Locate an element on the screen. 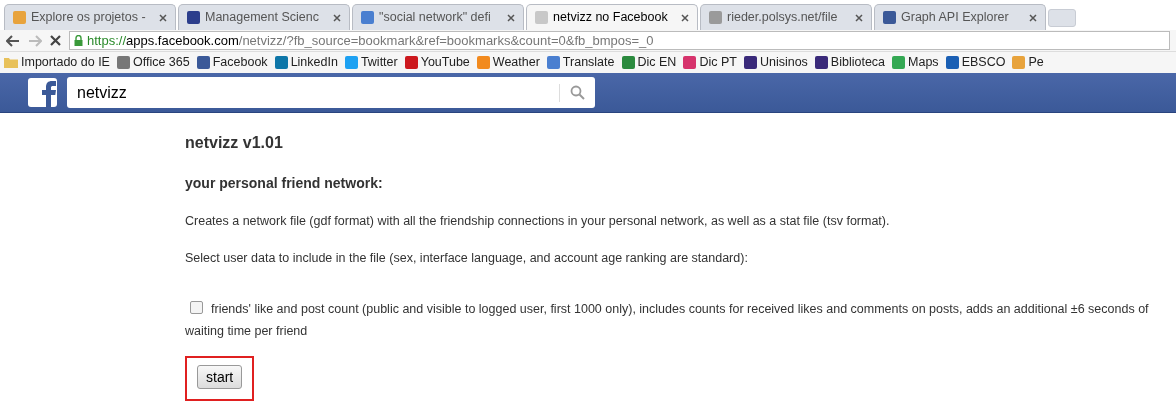 The image size is (1176, 412). browser-tab: netvizz no Facebook is located at coordinates (612, 17).